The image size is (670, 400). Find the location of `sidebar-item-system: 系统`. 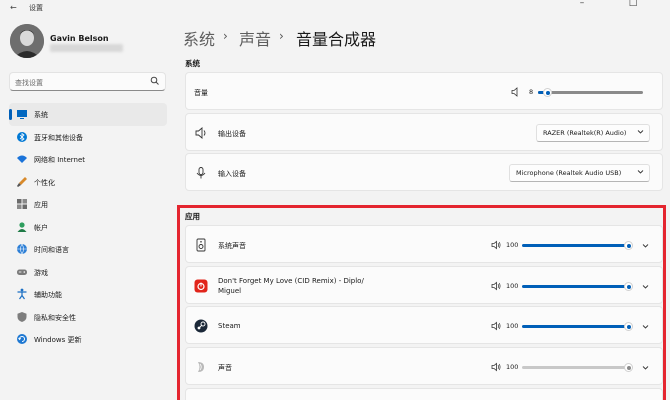

sidebar-item-system: 系统 is located at coordinates (88, 114).